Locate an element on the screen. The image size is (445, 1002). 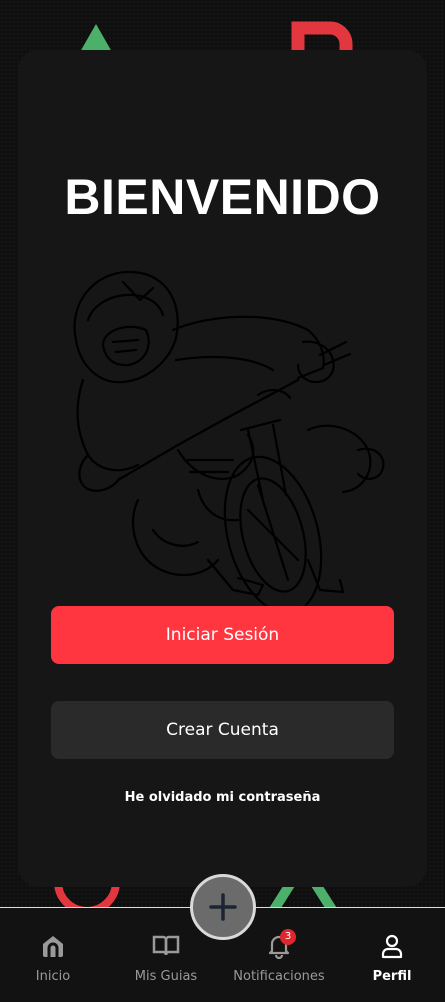
nav-label: Inicio is located at coordinates (53, 976).